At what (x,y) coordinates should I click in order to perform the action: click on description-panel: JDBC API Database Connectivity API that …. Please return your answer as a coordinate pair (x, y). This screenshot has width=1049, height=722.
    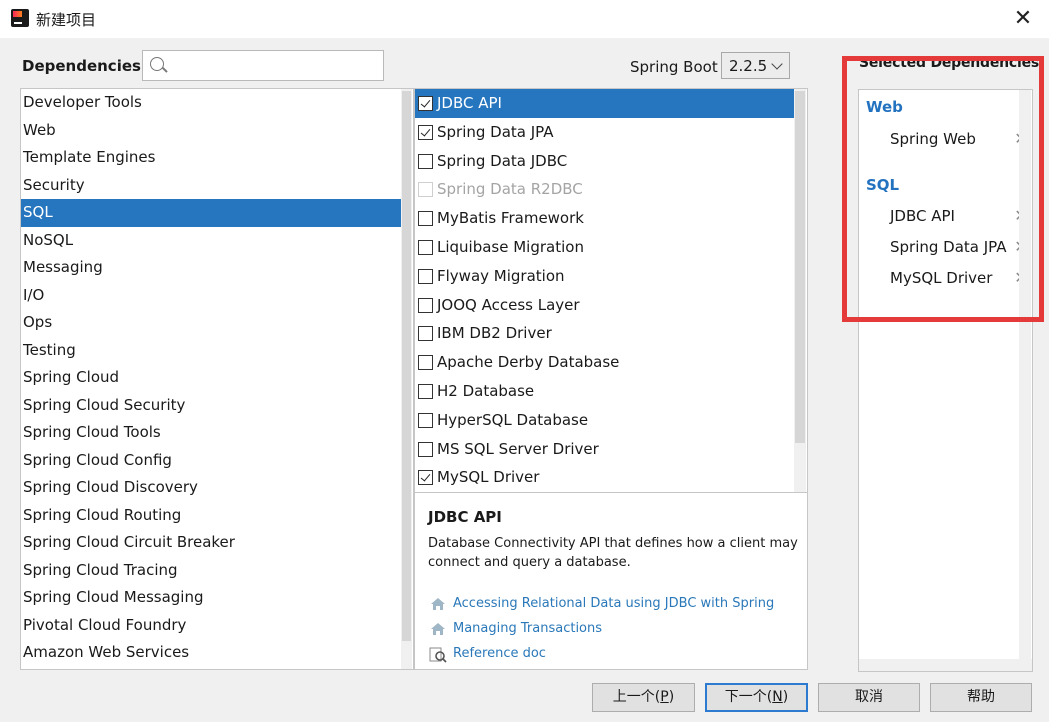
    Looking at the image, I should click on (611, 581).